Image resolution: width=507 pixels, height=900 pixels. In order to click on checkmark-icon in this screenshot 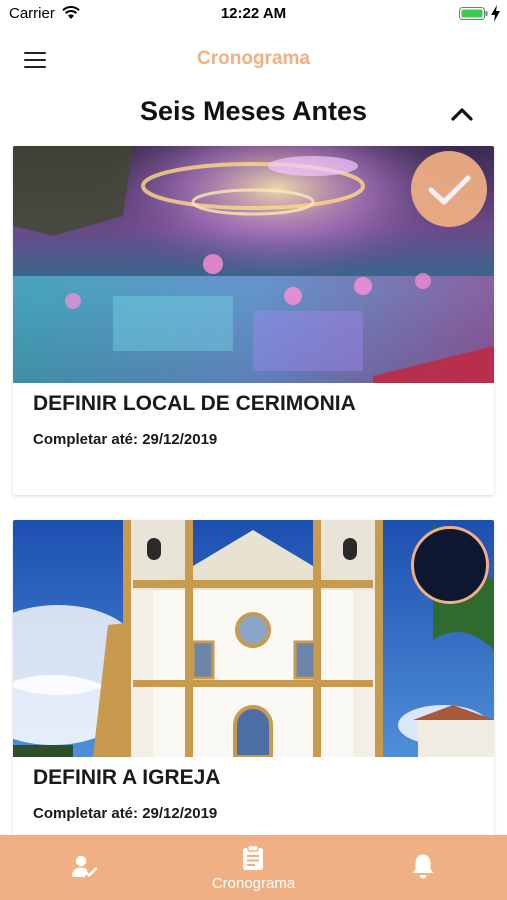, I will do `click(449, 190)`.